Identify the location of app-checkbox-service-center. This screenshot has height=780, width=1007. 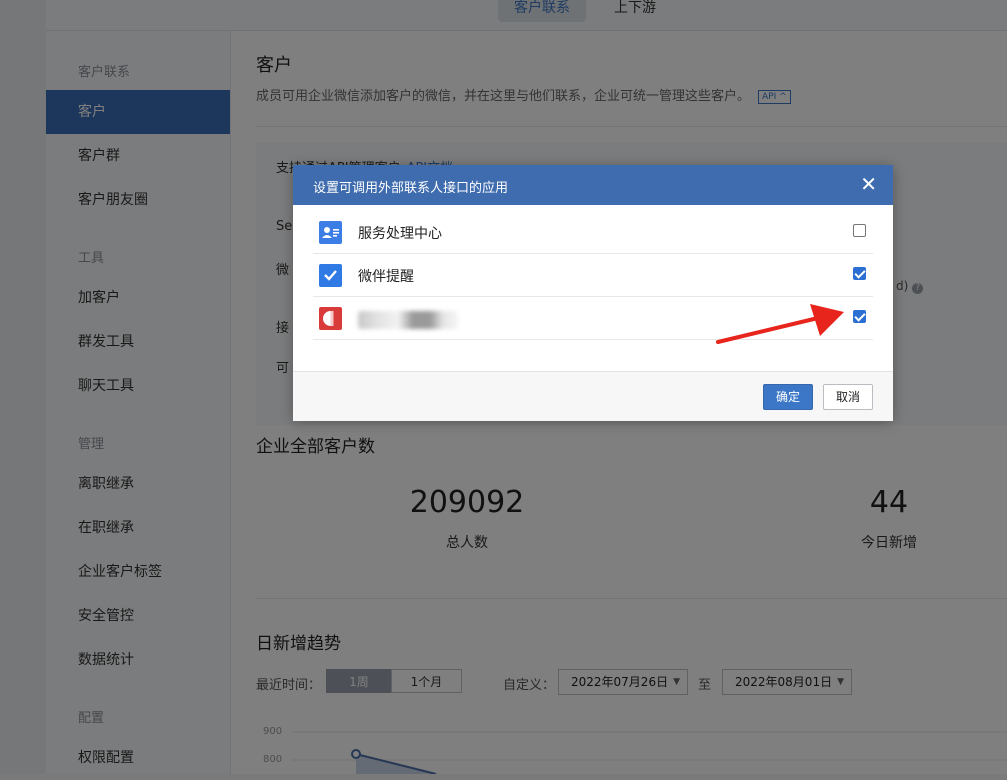
(859, 230).